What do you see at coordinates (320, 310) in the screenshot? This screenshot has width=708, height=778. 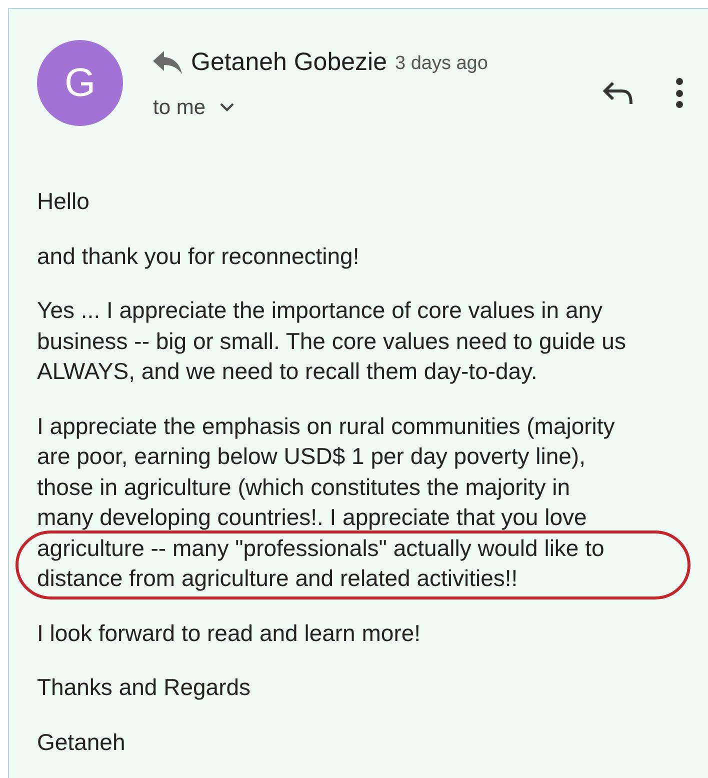 I see `message-line: Yes ... I appreciate the importance of core values in any` at bounding box center [320, 310].